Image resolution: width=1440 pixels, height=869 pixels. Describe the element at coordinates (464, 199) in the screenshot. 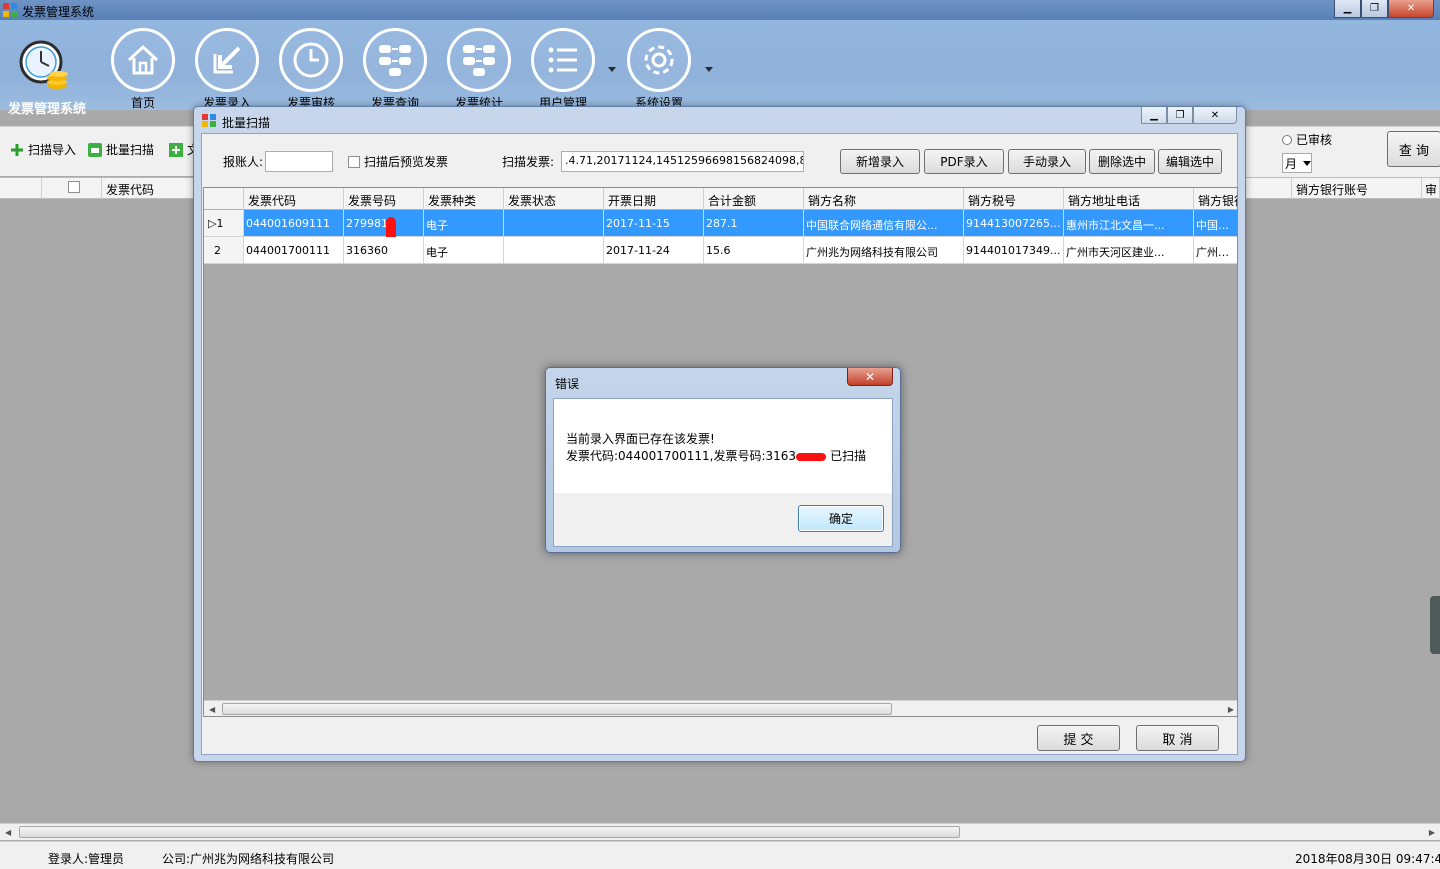

I see `col-invoice-type: 发票种类` at that location.